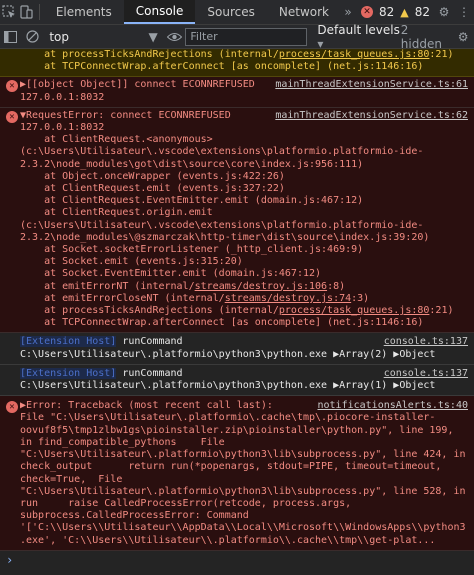 This screenshot has width=474, height=575. I want to click on dropdown-arrow-icon: ▼, so click(153, 36).